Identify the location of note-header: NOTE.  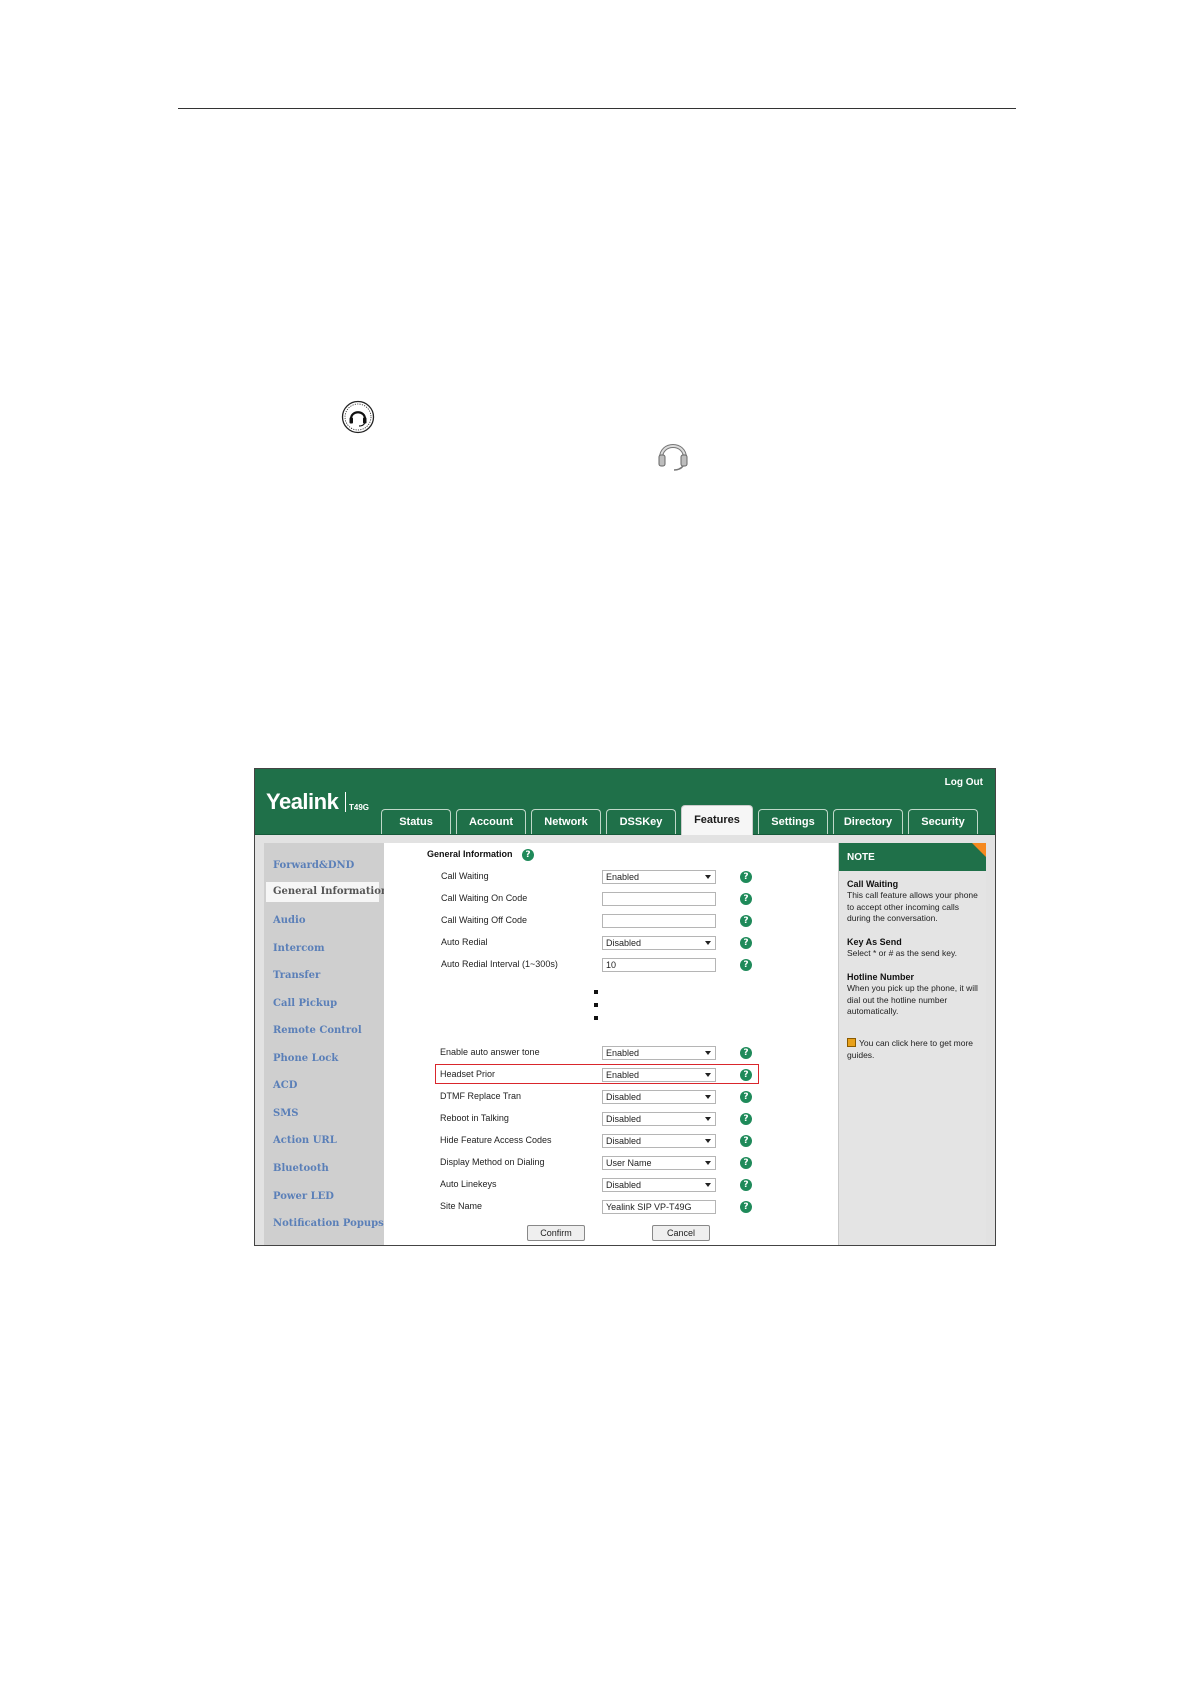
(912, 857).